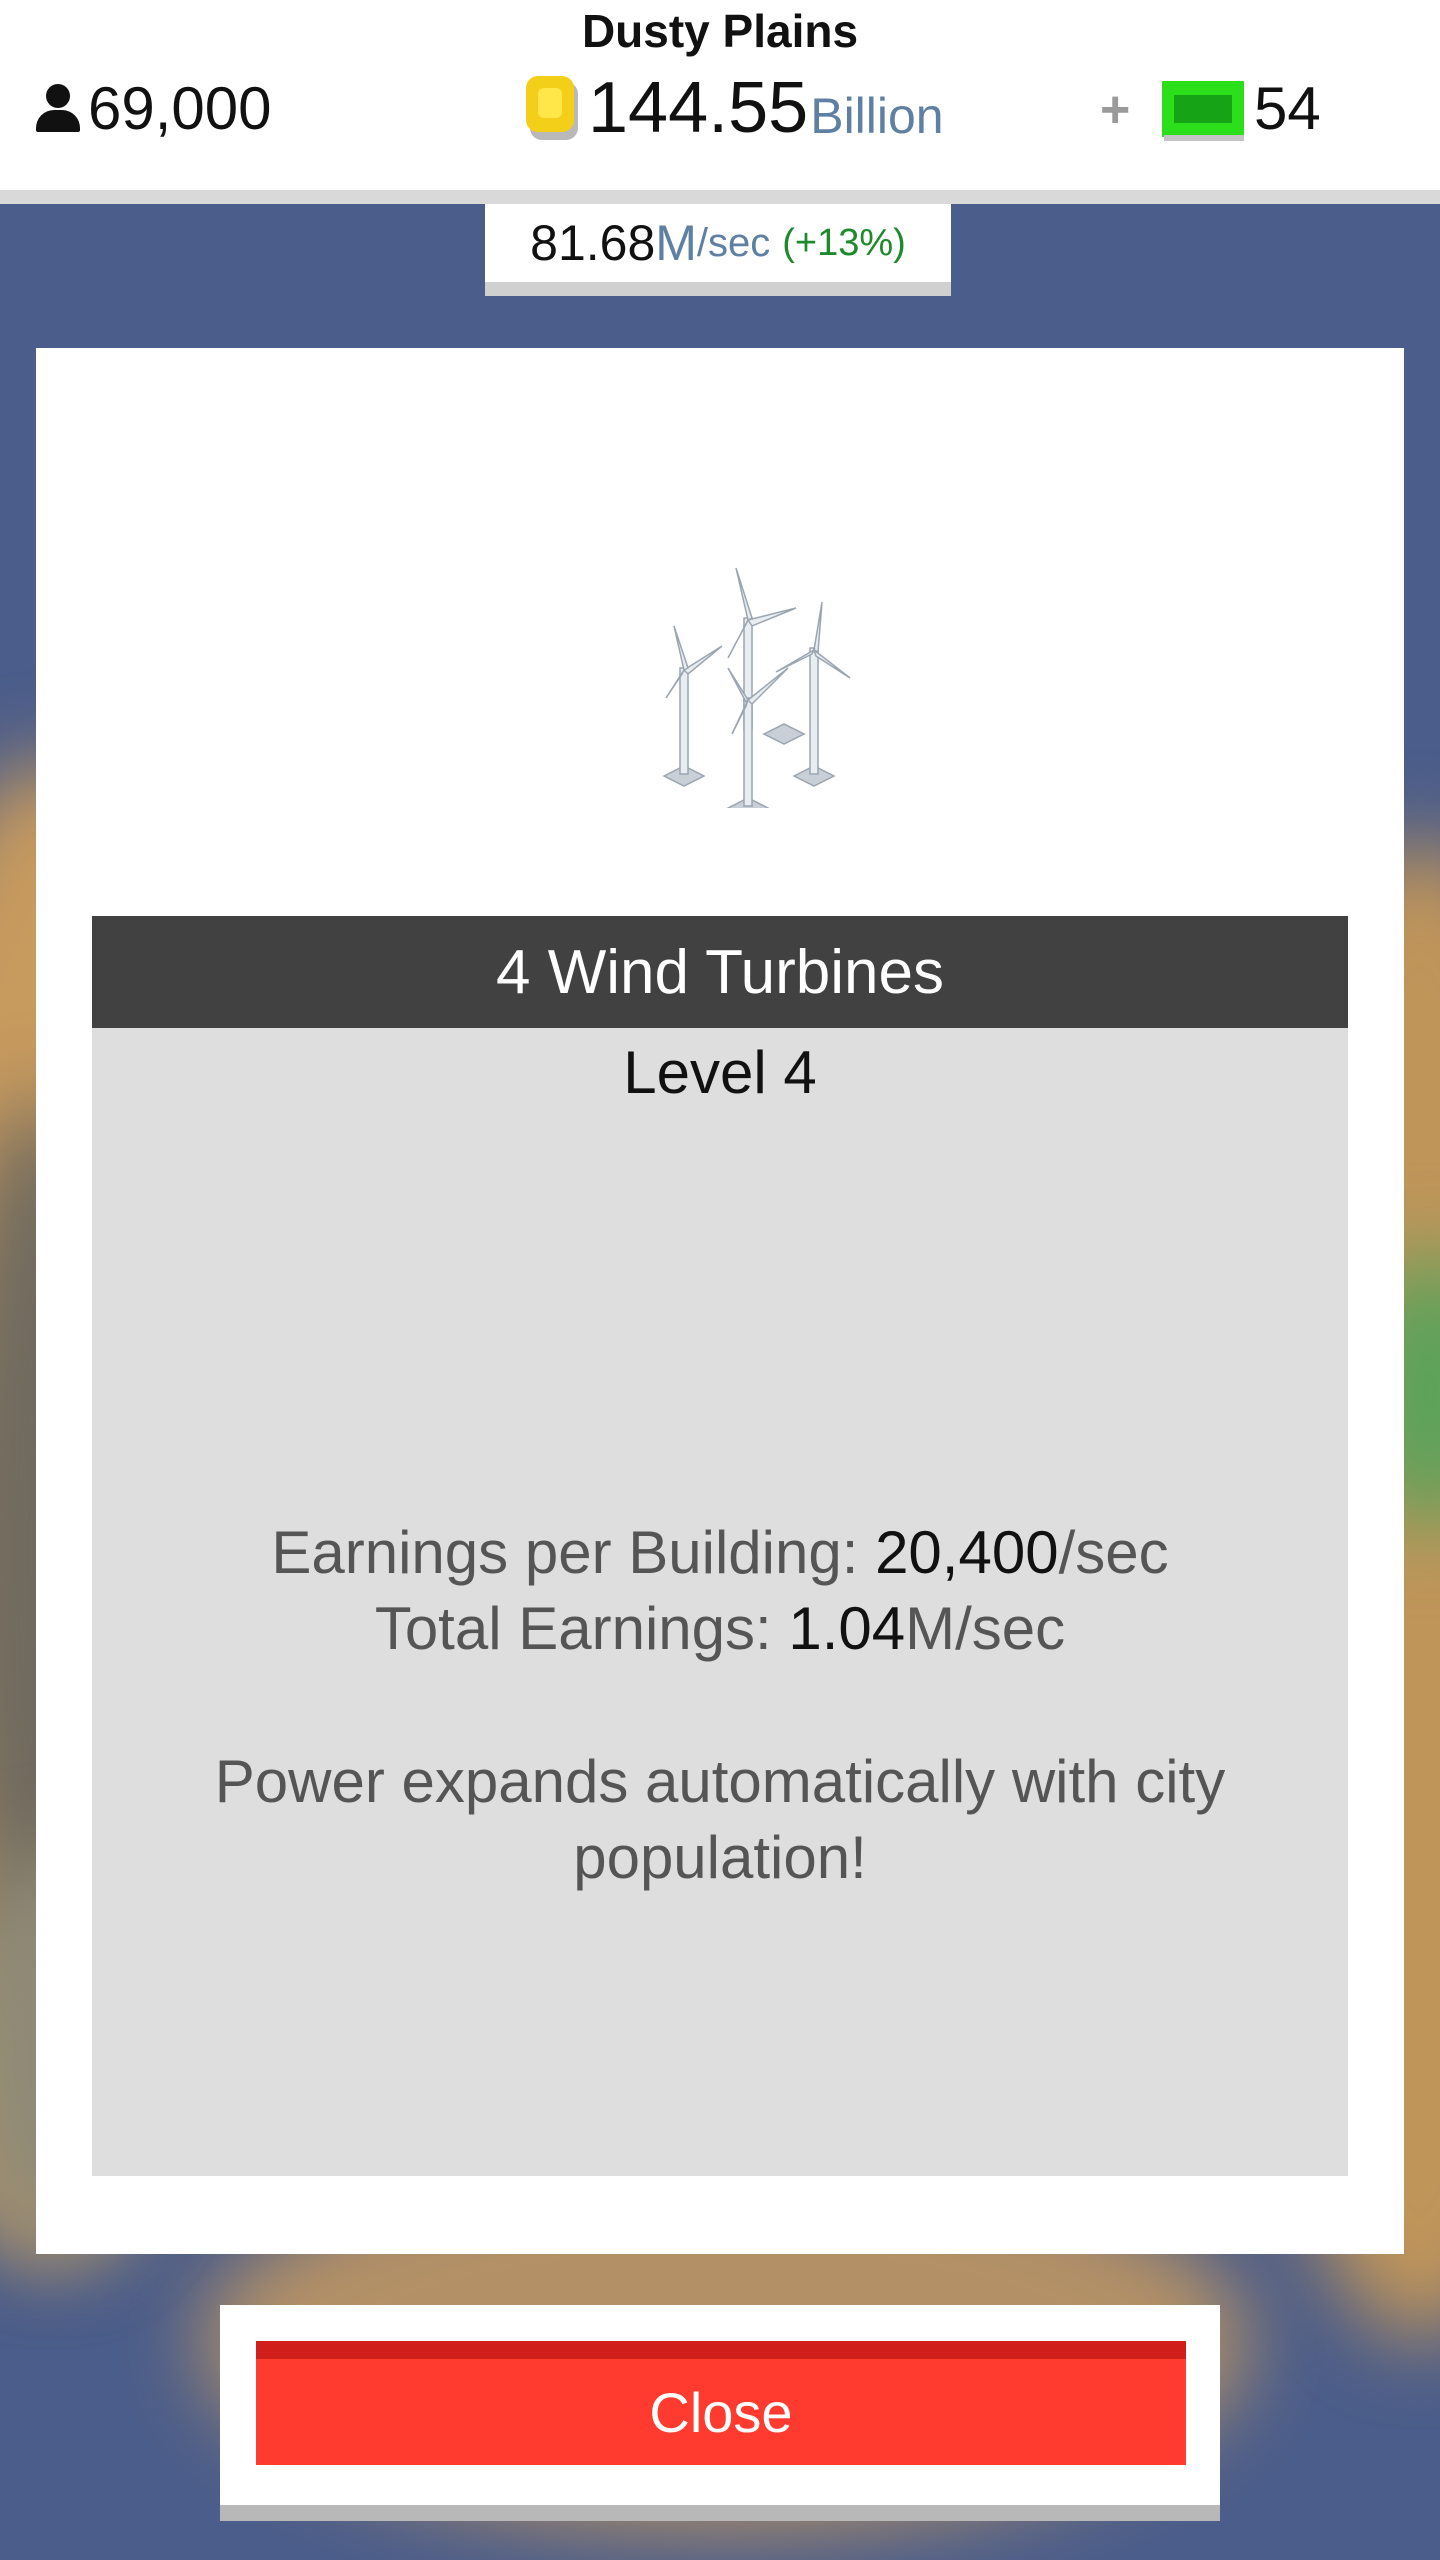  I want to click on total-earnings-unit: M/sec, so click(985, 1628).